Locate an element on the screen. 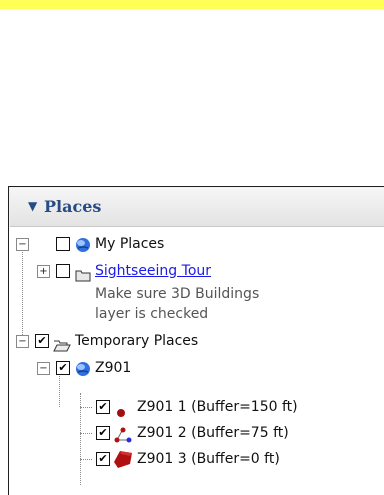 This screenshot has width=384, height=495. places-header: ▼ Places is located at coordinates (197, 207).